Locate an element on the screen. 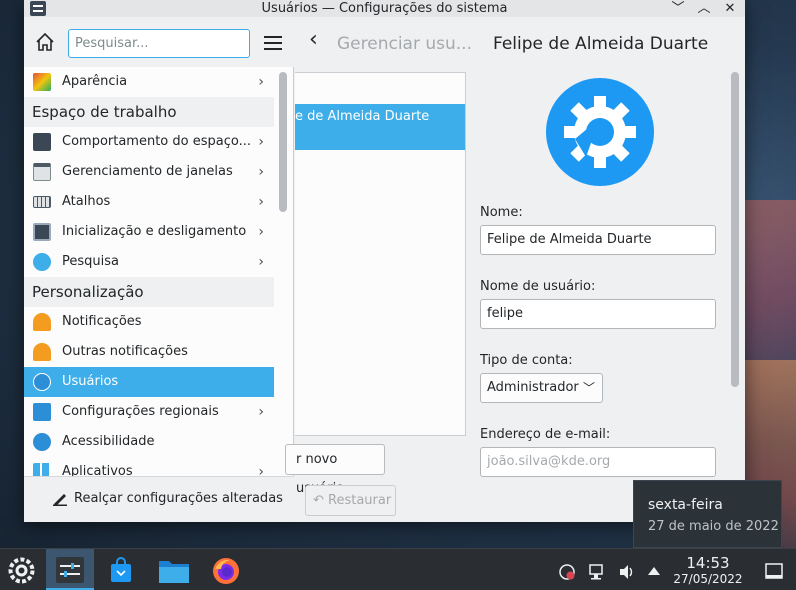 This screenshot has width=796, height=590. shopping-bag-icon is located at coordinates (121, 569).